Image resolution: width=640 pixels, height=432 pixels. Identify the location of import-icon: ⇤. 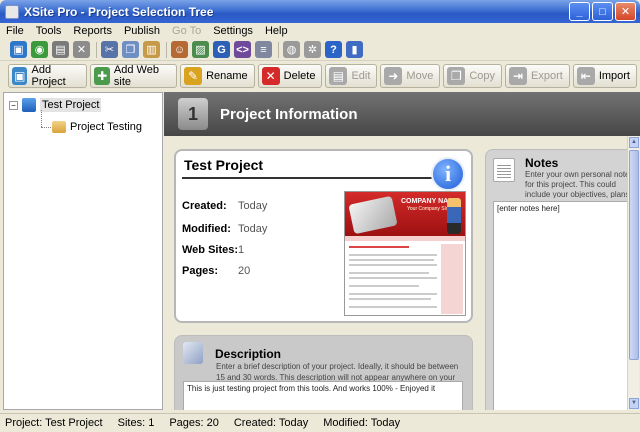
(585, 76).